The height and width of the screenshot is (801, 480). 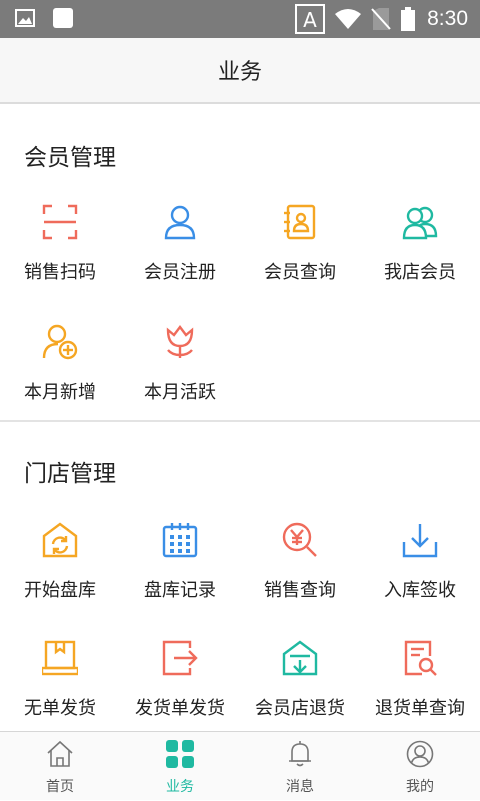 I want to click on tab-home: 首页, so click(x=60, y=766).